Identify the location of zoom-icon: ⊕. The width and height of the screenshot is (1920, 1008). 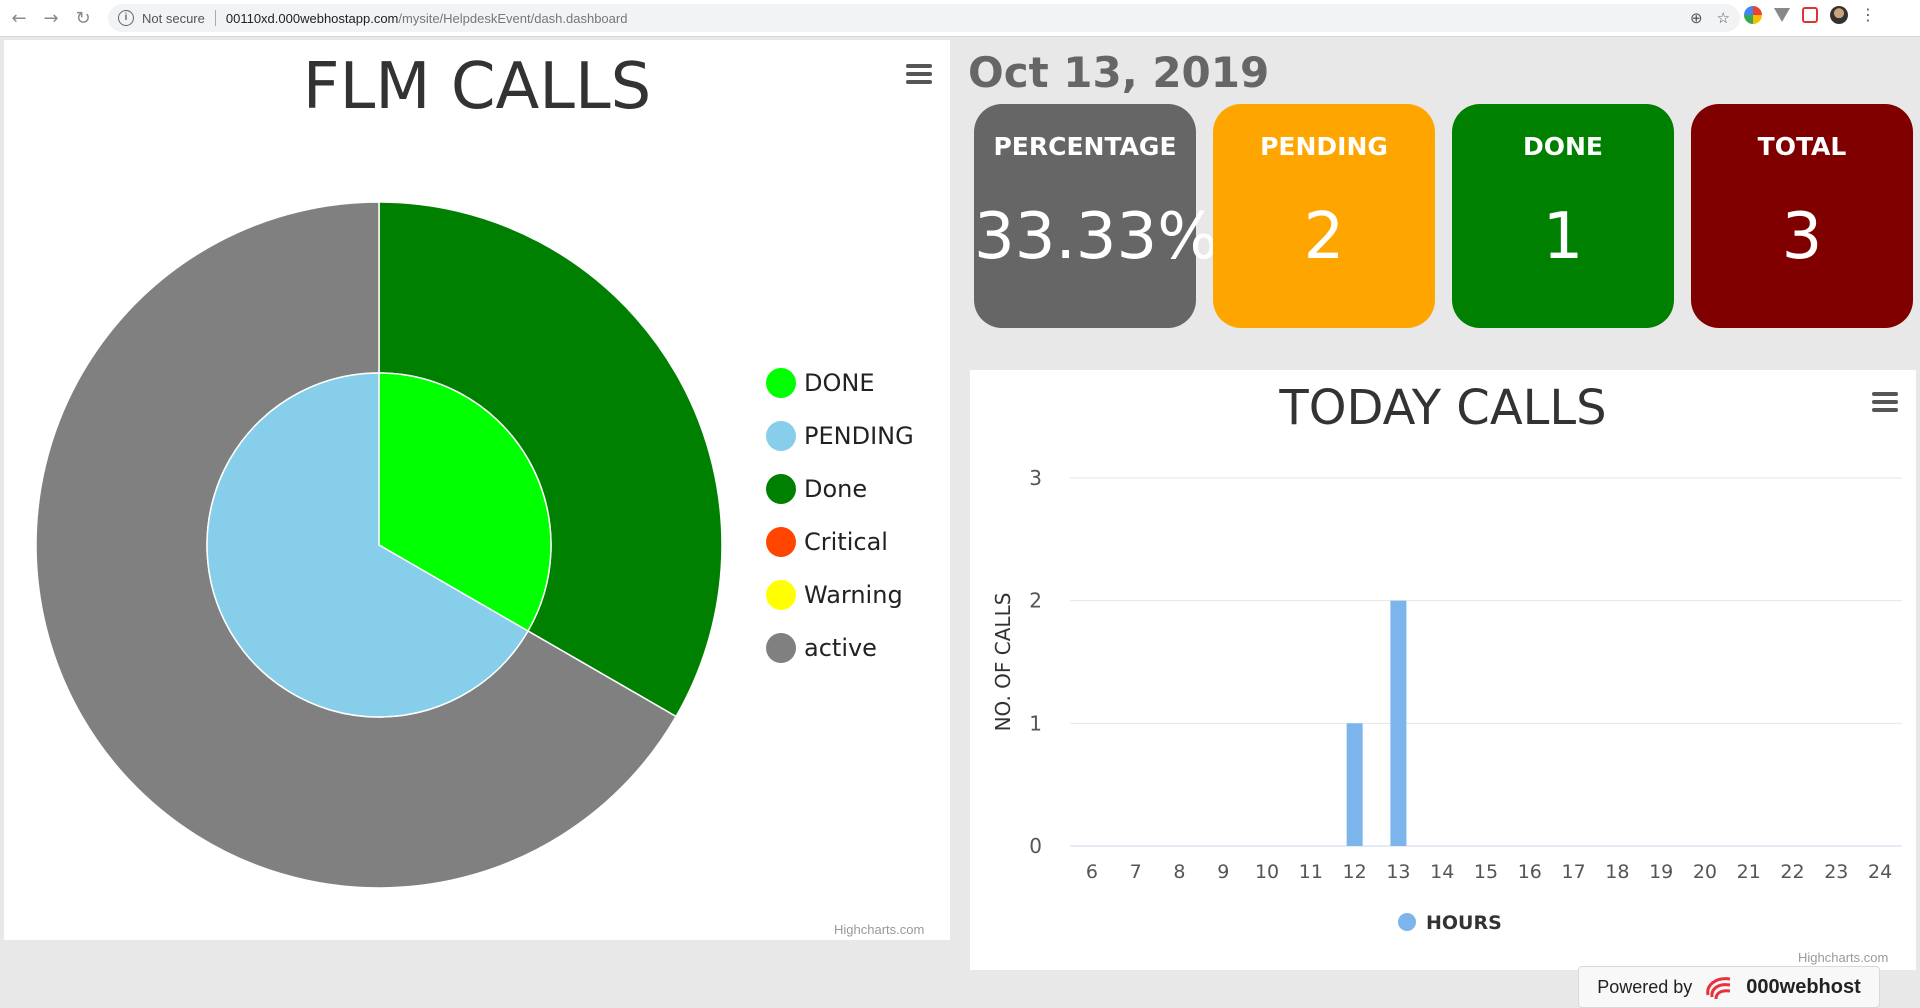
(1696, 18).